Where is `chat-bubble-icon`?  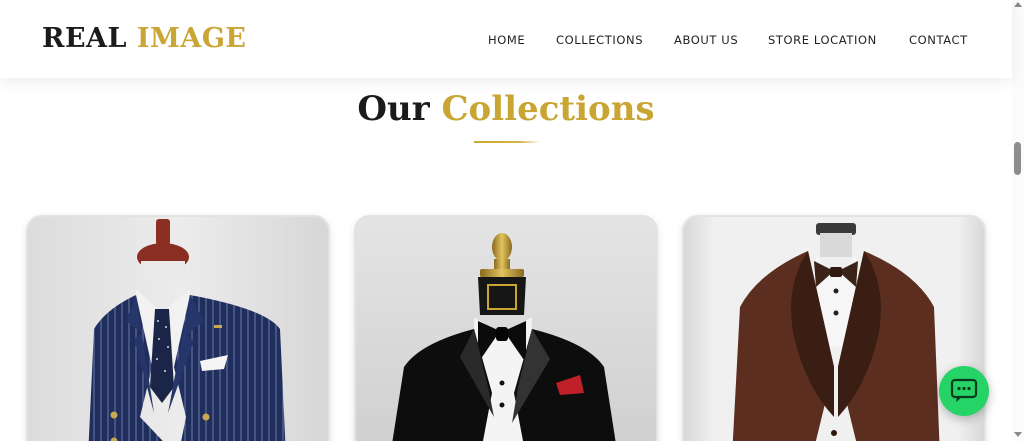
chat-bubble-icon is located at coordinates (964, 390).